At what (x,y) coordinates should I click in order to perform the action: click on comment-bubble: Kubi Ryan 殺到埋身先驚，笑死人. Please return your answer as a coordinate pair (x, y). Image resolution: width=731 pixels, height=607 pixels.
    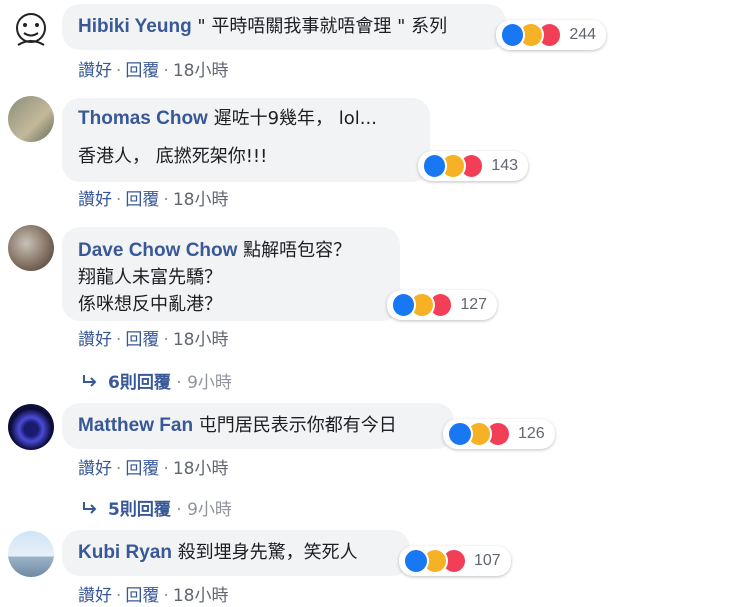
    Looking at the image, I should click on (236, 553).